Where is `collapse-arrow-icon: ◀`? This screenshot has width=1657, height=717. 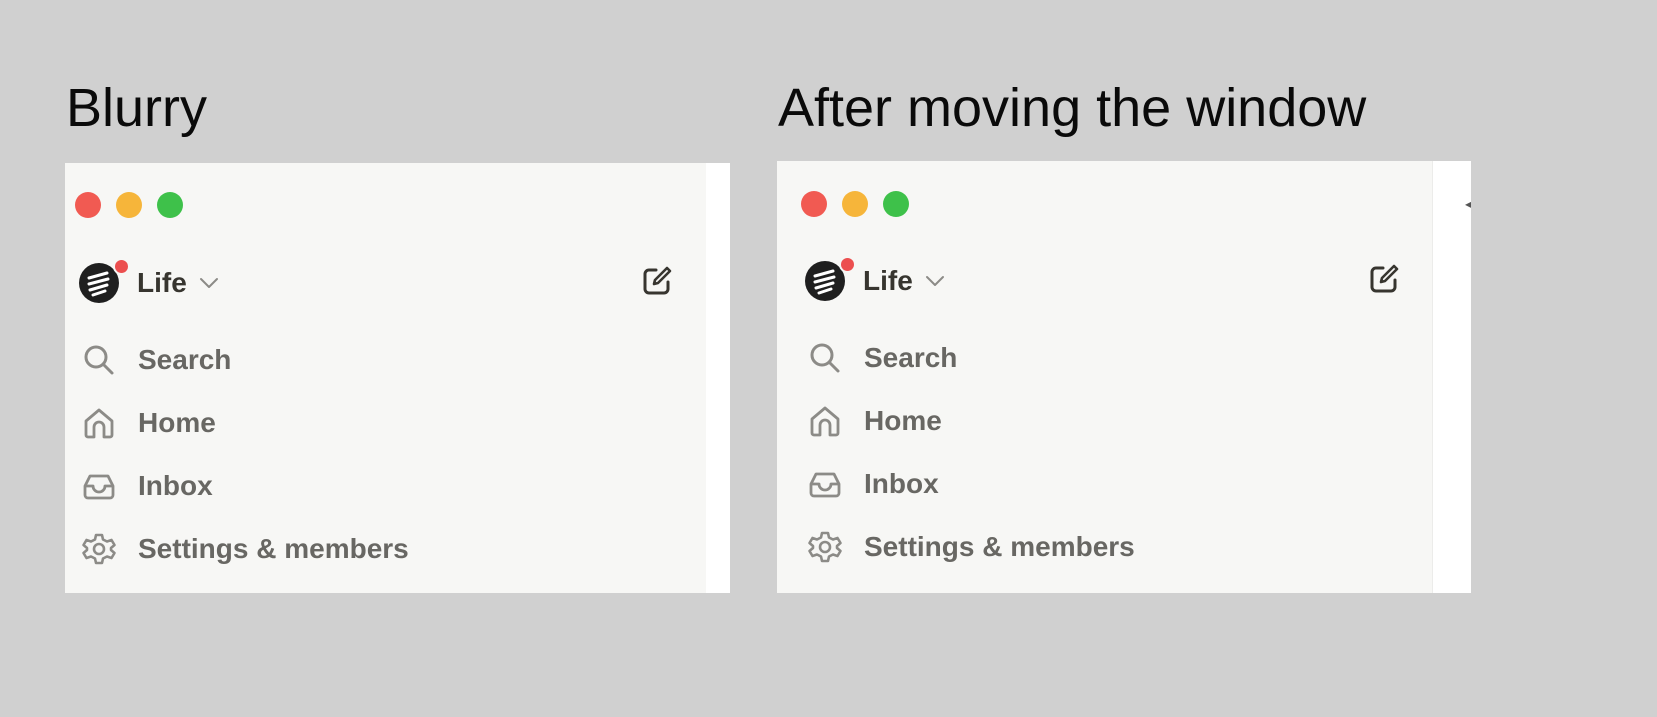
collapse-arrow-icon: ◀ is located at coordinates (1468, 205).